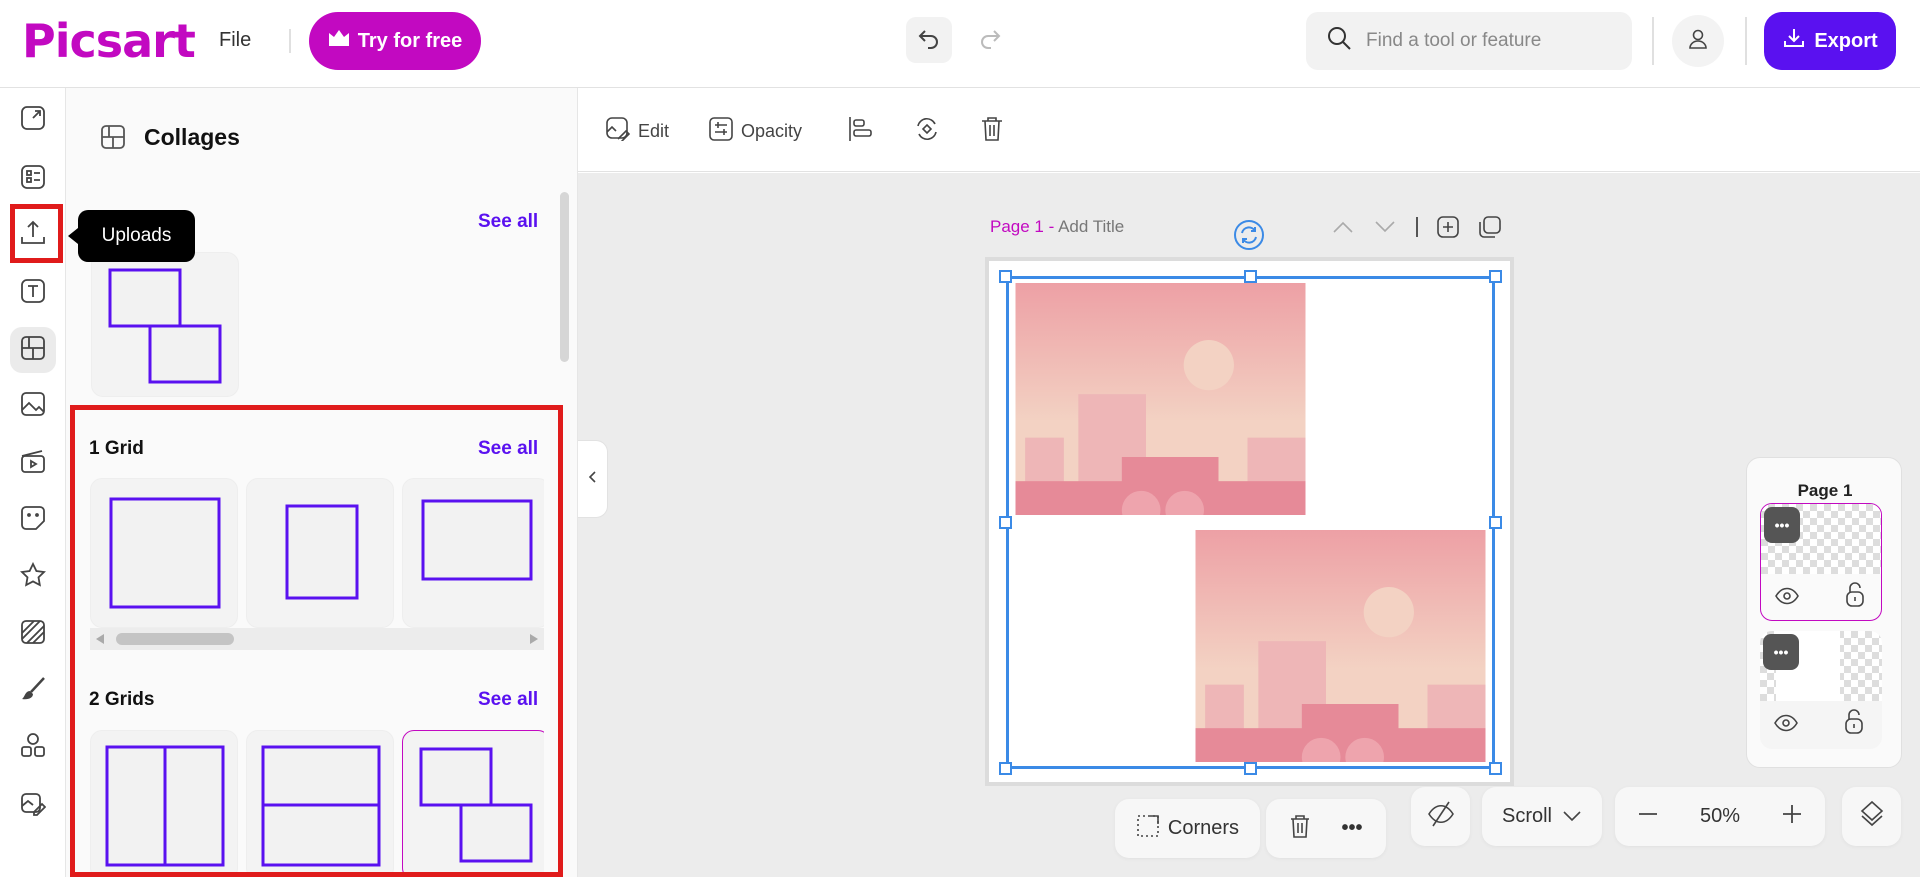 This screenshot has width=1920, height=877. What do you see at coordinates (1454, 40) in the screenshot?
I see `search-placeholder: Find a tool or feature` at bounding box center [1454, 40].